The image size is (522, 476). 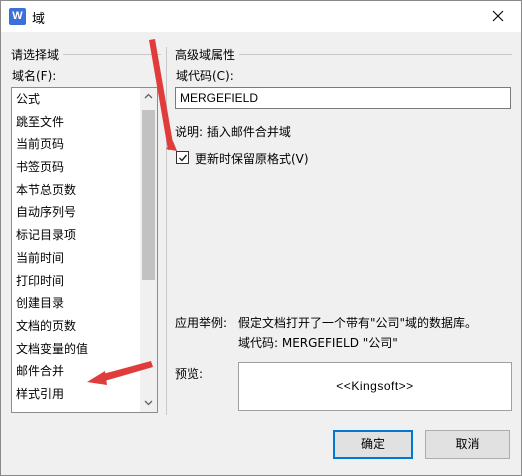 I want to click on dialog-title: 域, so click(x=39, y=19).